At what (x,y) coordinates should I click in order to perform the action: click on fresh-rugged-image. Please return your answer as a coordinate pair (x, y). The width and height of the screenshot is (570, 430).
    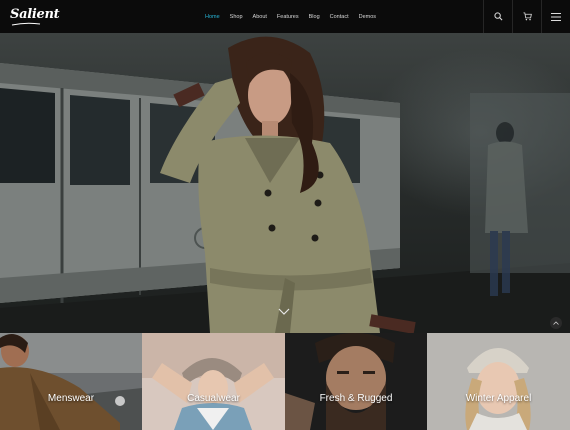
    Looking at the image, I should click on (356, 381).